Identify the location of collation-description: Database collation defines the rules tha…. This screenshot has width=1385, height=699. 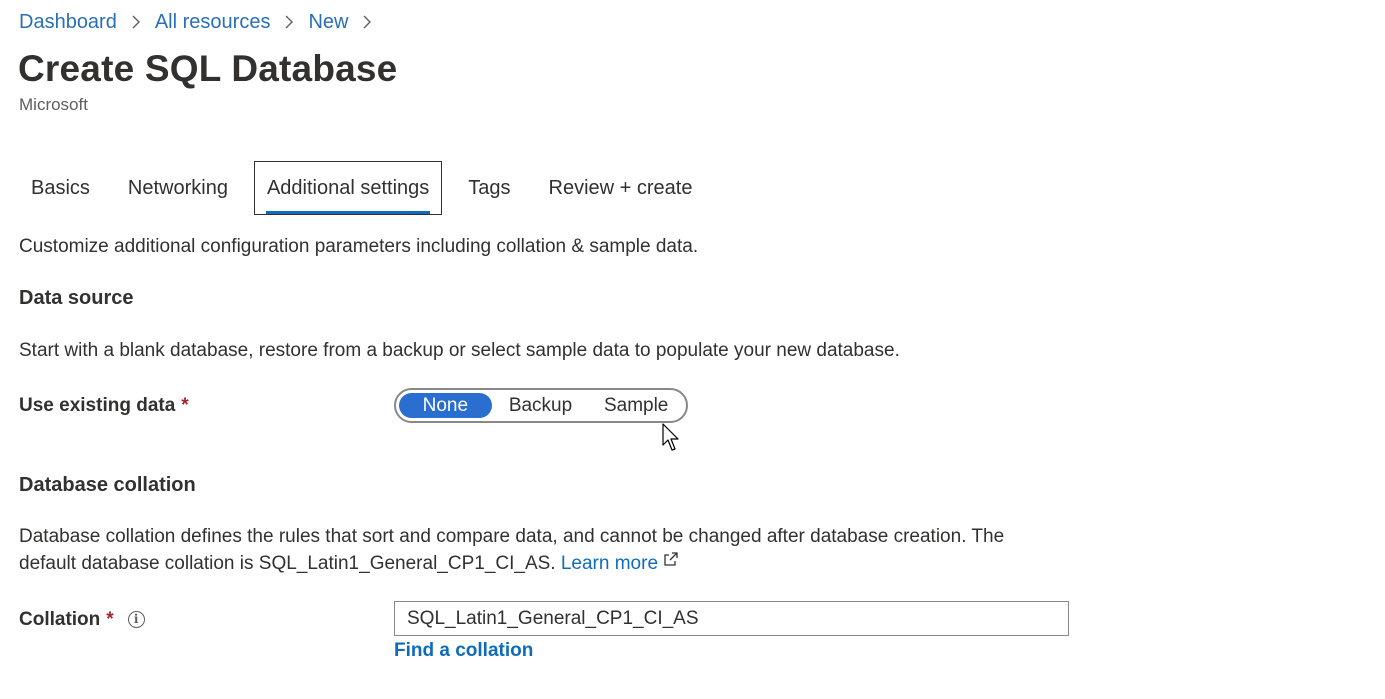
(549, 550).